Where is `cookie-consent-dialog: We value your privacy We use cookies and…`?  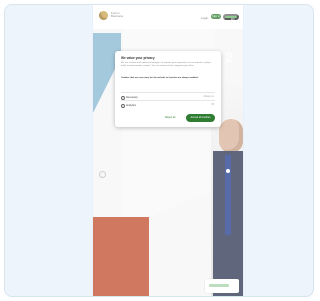 cookie-consent-dialog: We value your privacy We use cookies and… is located at coordinates (168, 89).